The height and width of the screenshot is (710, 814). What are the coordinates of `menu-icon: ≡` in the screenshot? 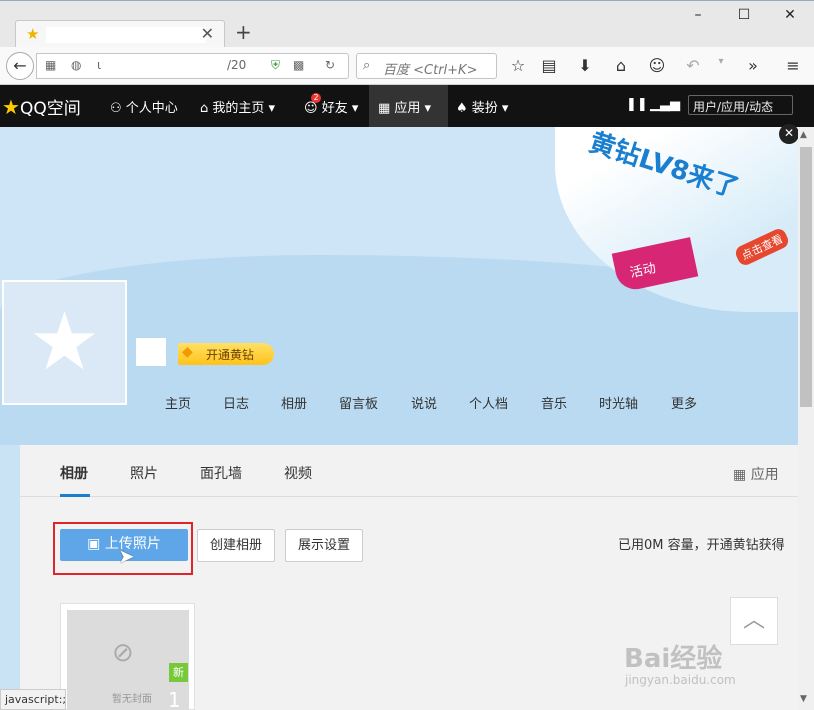 It's located at (793, 65).